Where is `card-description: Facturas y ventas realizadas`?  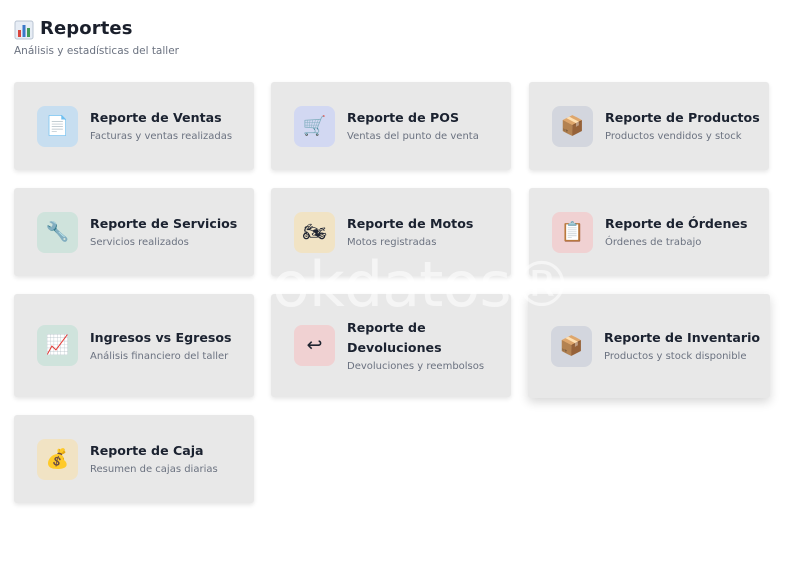
card-description: Facturas y ventas realizadas is located at coordinates (161, 136).